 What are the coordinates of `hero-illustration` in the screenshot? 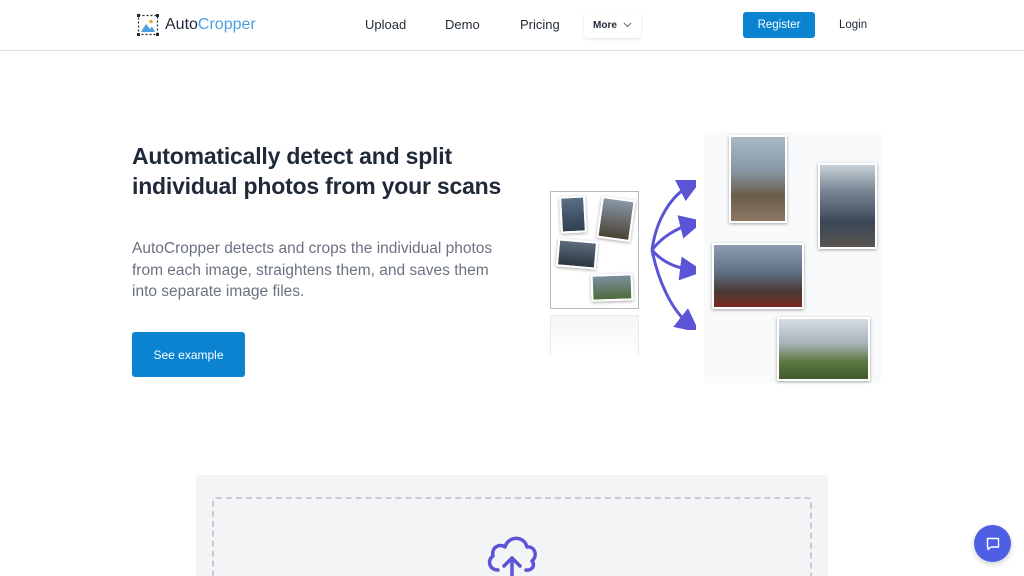 It's located at (715, 257).